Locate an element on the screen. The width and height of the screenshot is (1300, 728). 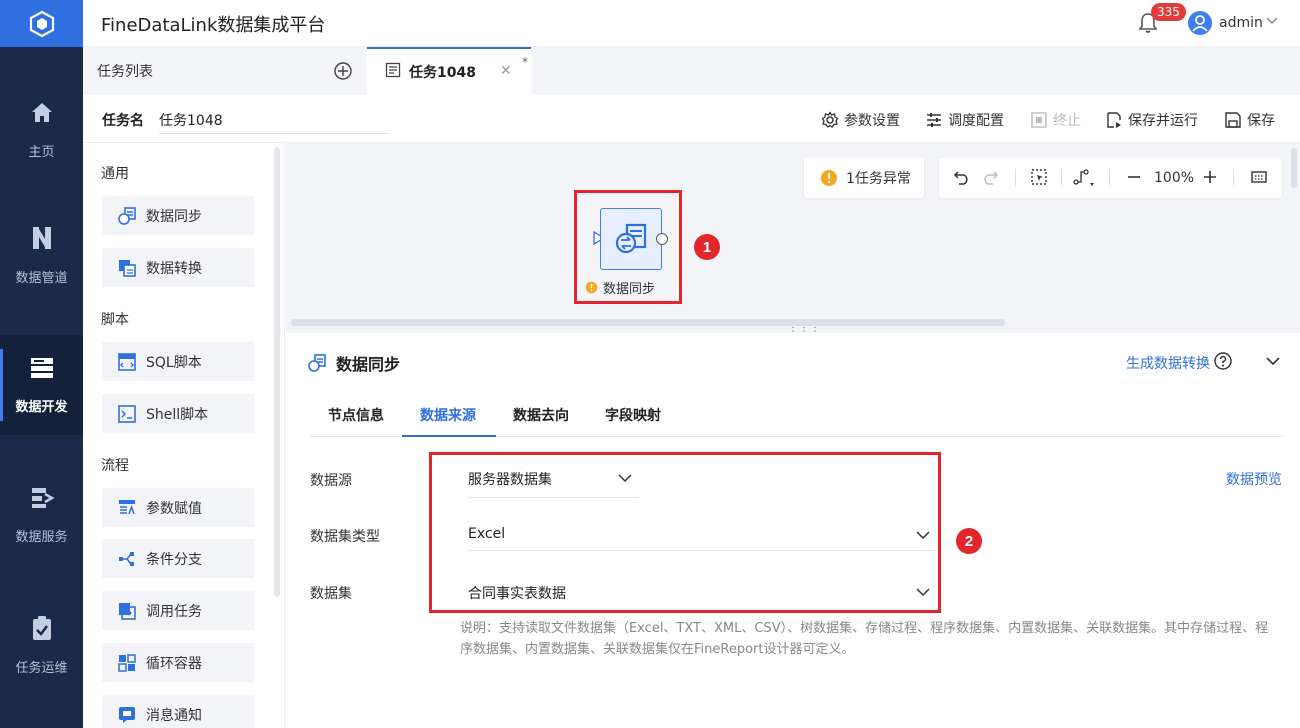
tab-label: 任务列表 is located at coordinates (125, 72).